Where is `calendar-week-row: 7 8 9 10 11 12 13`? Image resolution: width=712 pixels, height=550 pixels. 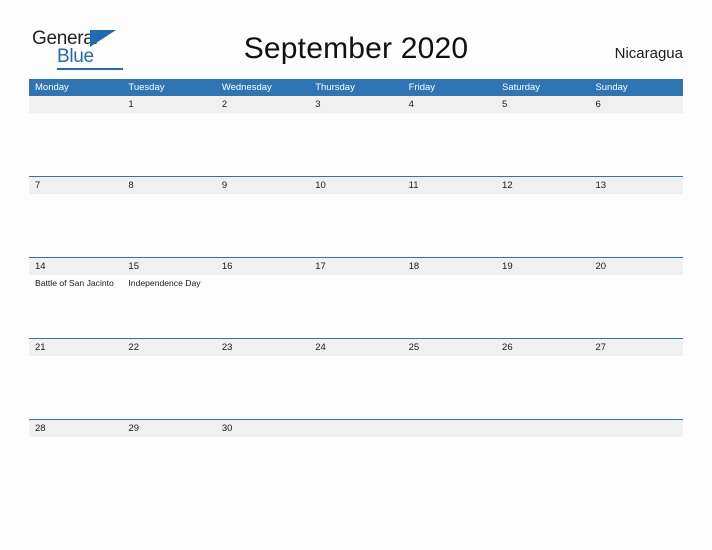
calendar-week-row: 7 8 9 10 11 12 13 is located at coordinates (356, 216).